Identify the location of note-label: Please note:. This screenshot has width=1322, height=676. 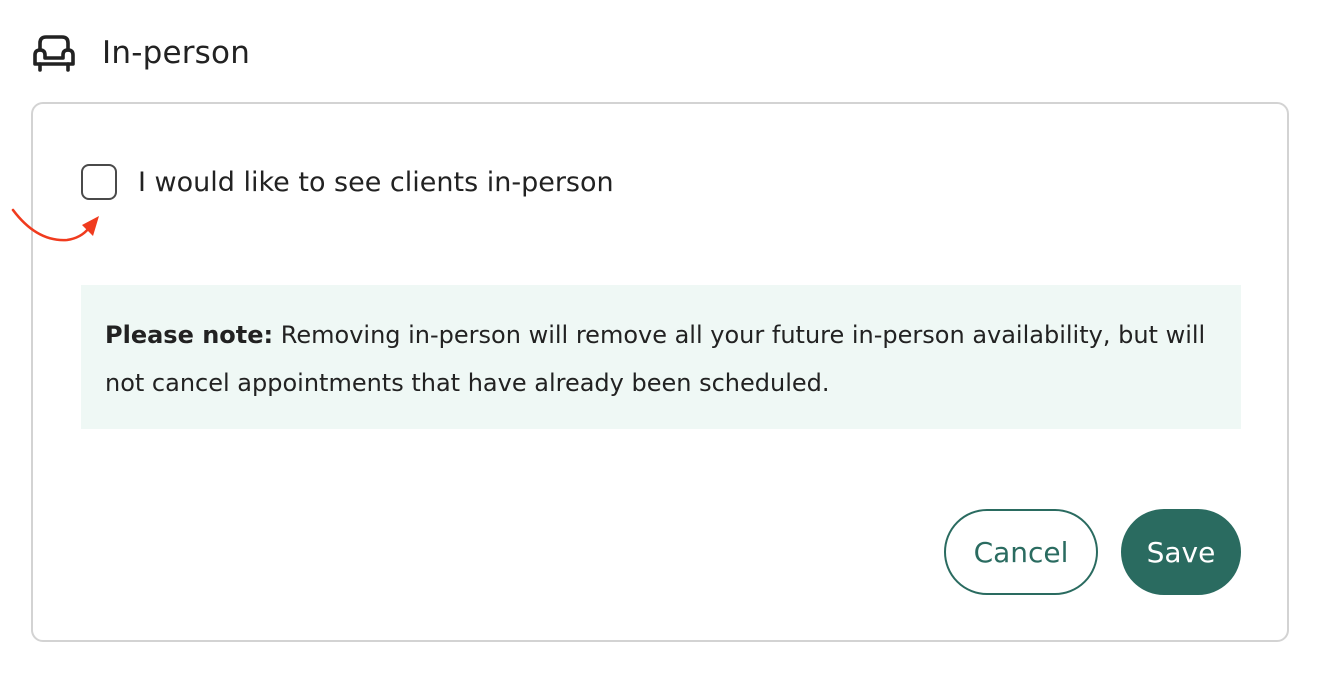
(189, 335).